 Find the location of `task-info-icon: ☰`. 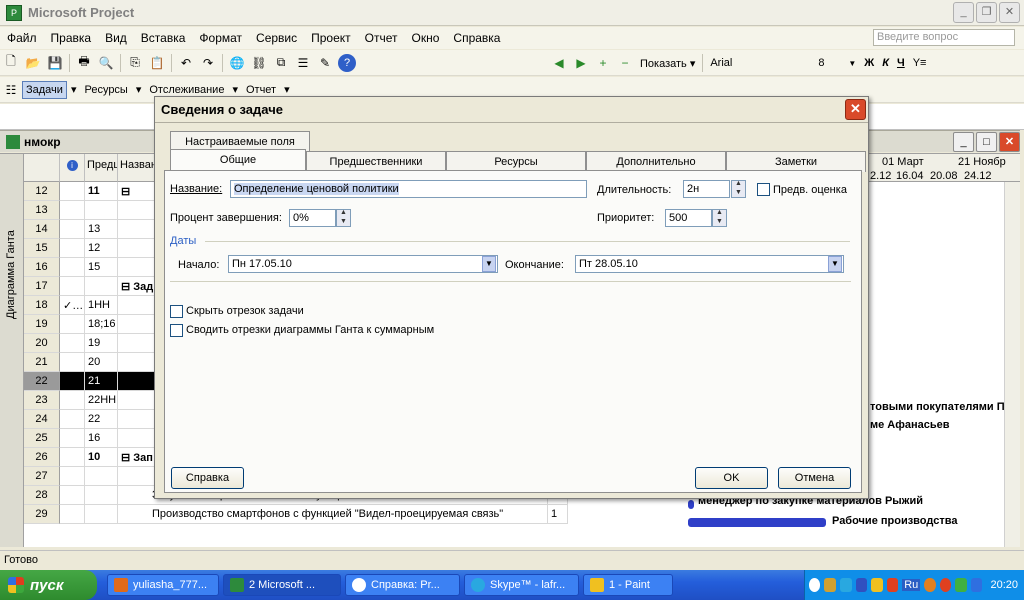

task-info-icon: ☰ is located at coordinates (303, 63).